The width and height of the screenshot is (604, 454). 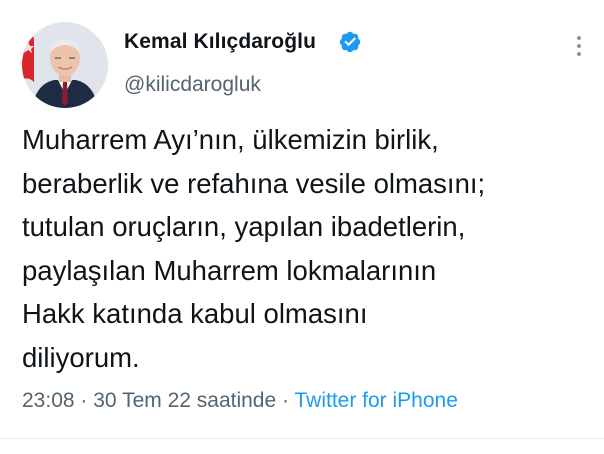 I want to click on tweet-time: 23:08, so click(x=48, y=400).